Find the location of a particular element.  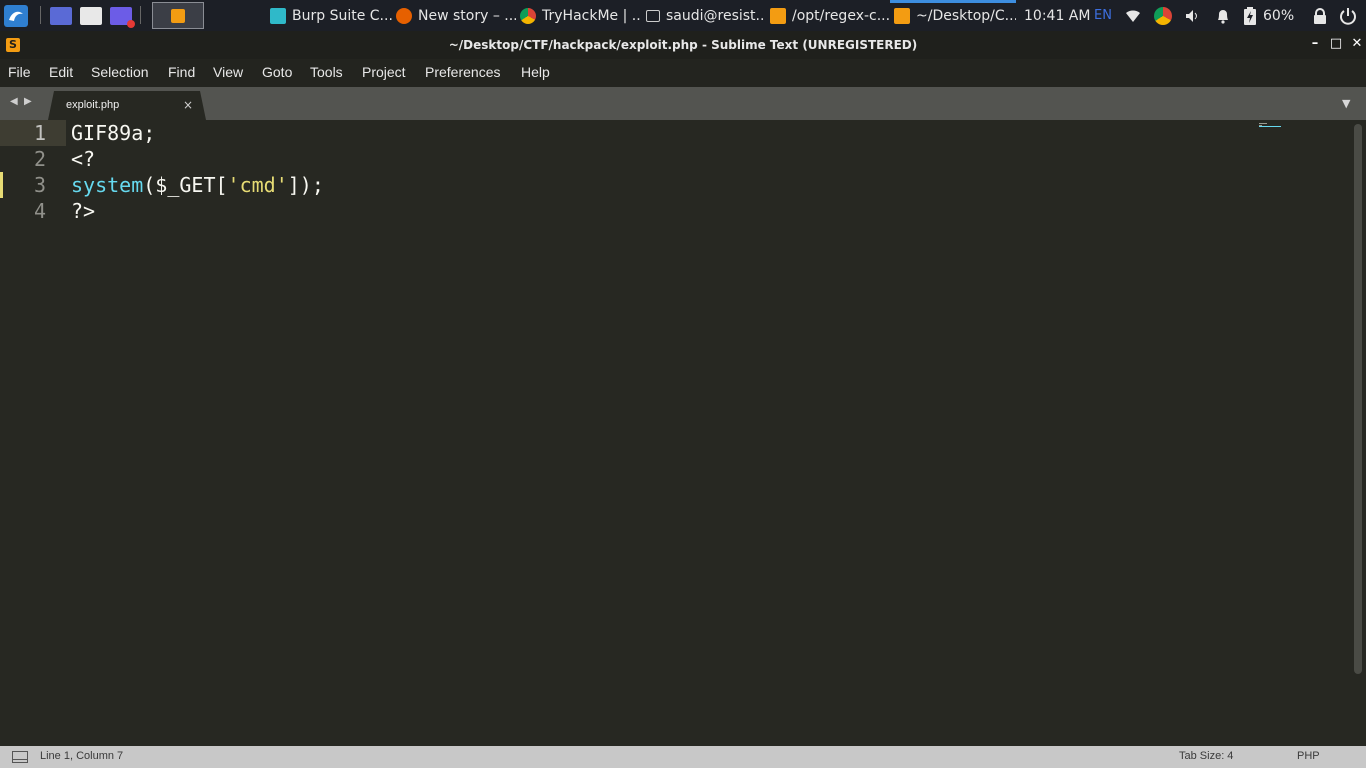

wifi-icon is located at coordinates (1133, 15).